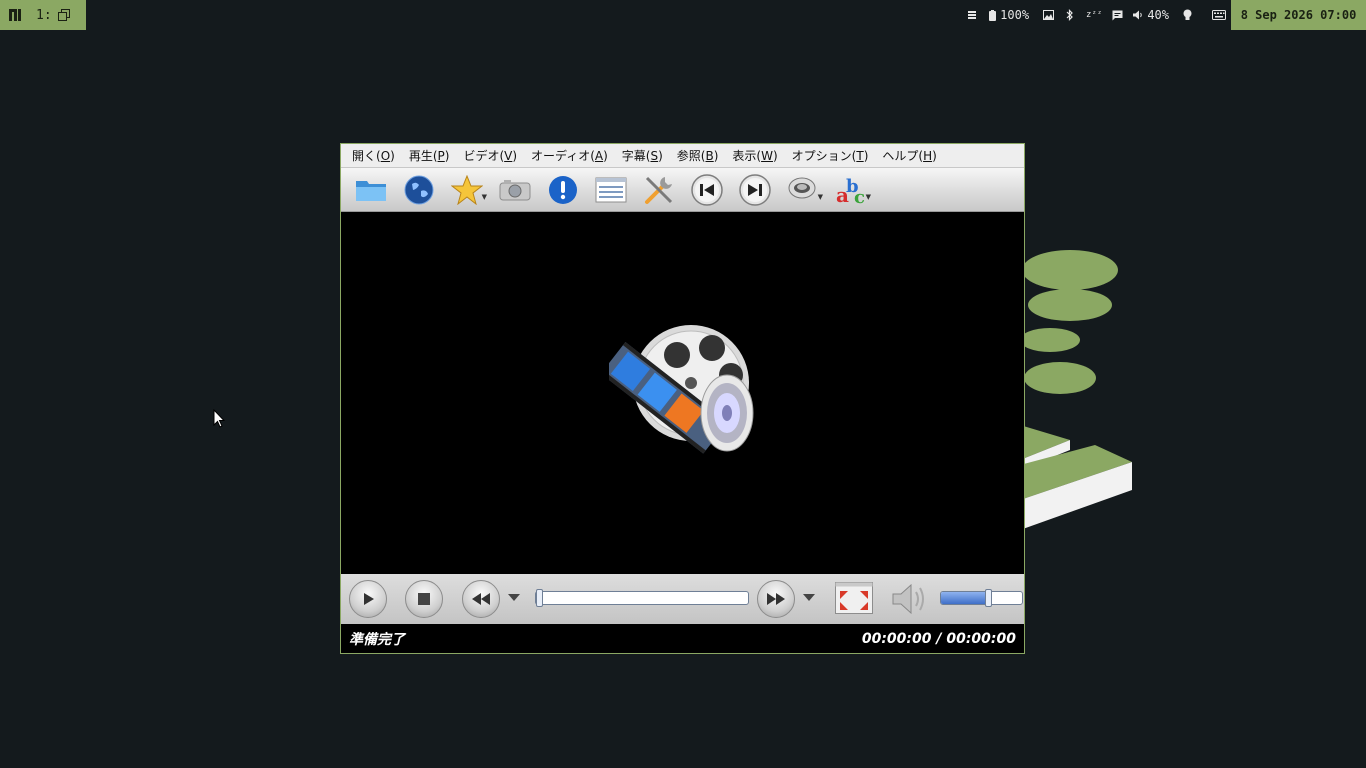 This screenshot has width=1366, height=768. What do you see at coordinates (683, 15) in the screenshot?
I see `top-panel: 1: 100% zᶻᶻ 40% 8 Sep 2026 07:00` at bounding box center [683, 15].